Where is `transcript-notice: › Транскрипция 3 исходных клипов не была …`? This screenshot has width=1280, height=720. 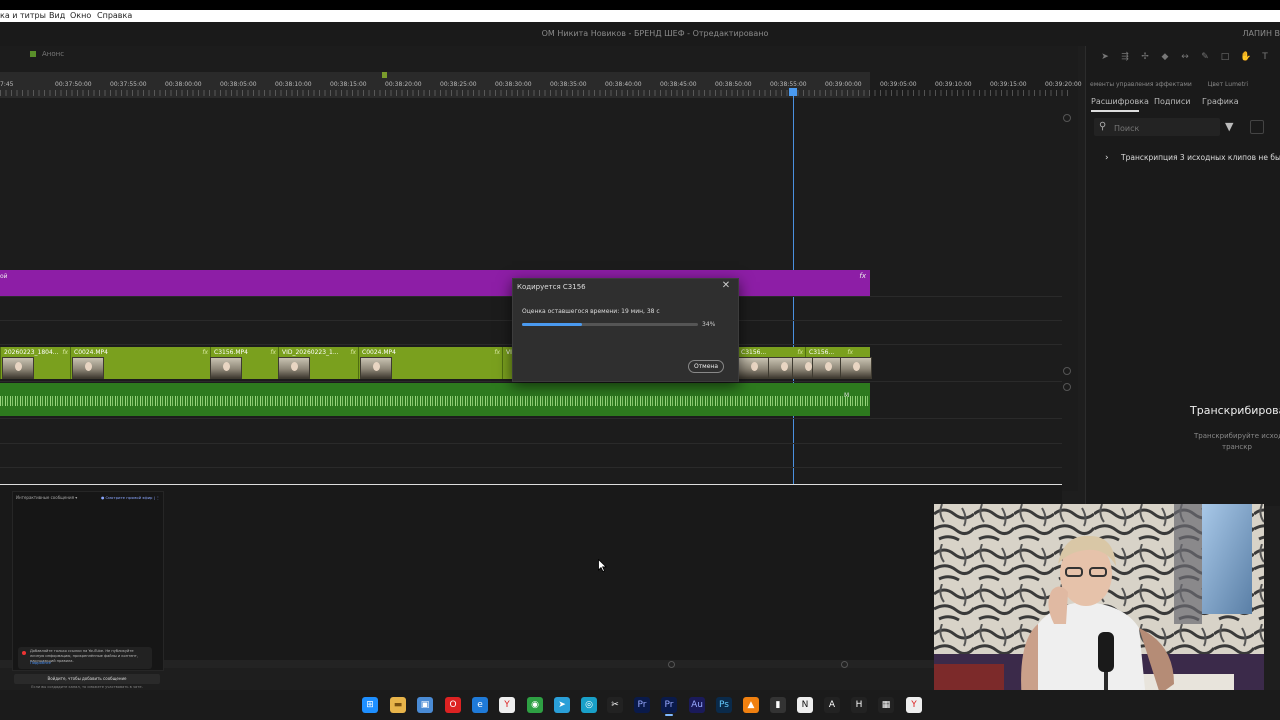 transcript-notice: › Транскрипция 3 исходных клипов не была … is located at coordinates (1192, 158).